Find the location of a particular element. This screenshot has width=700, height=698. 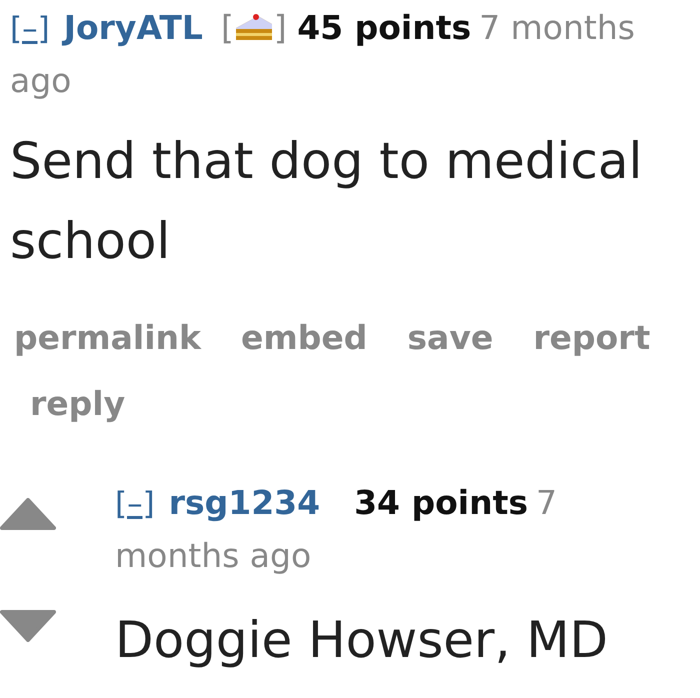

comment-text: Doggie Howser, MD is located at coordinates (362, 640).